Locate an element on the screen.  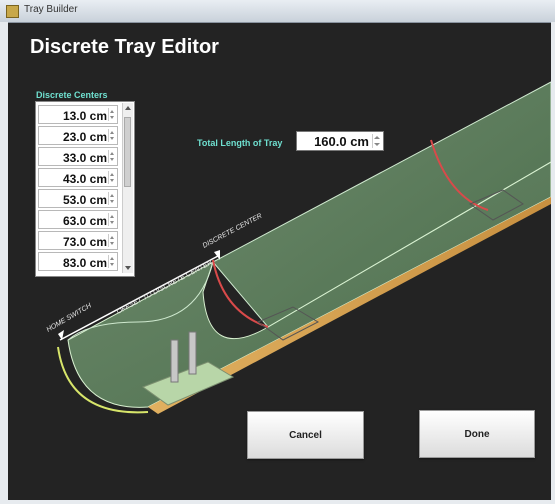
window-frame-right is located at coordinates (553, 263).